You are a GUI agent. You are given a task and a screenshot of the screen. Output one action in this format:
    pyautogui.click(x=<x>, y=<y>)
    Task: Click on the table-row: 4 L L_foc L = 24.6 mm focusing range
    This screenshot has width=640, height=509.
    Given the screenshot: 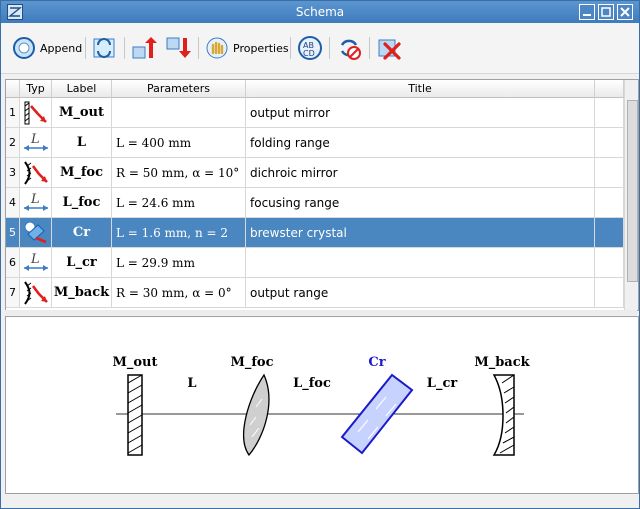 What is the action you would take?
    pyautogui.click(x=315, y=203)
    